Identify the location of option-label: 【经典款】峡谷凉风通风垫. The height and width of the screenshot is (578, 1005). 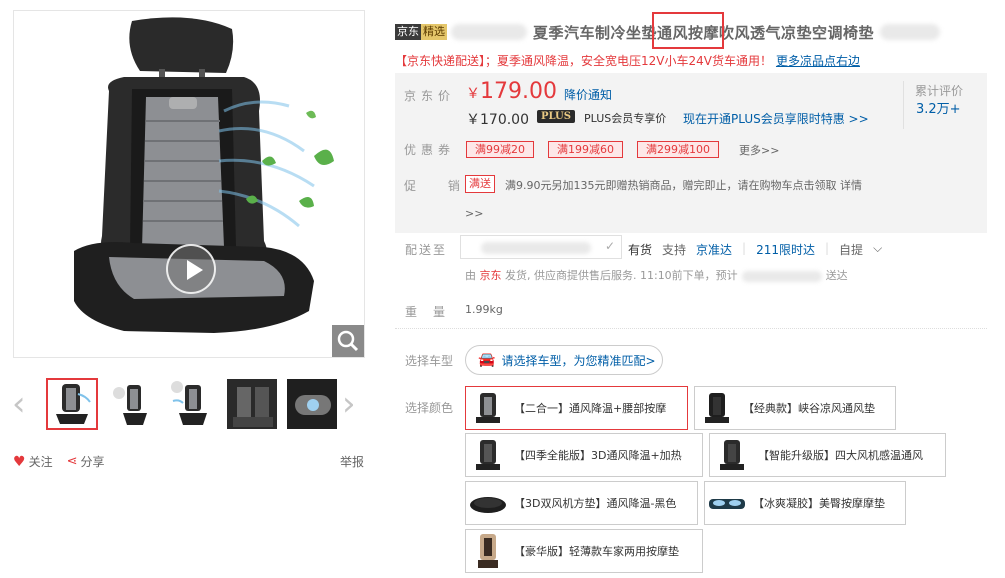
(809, 408).